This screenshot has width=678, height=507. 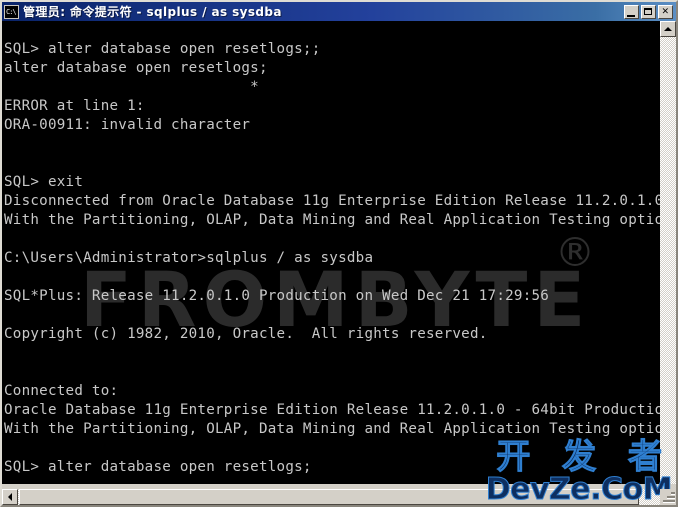 I want to click on console-line: ORA-00911: invalid character, so click(x=127, y=125).